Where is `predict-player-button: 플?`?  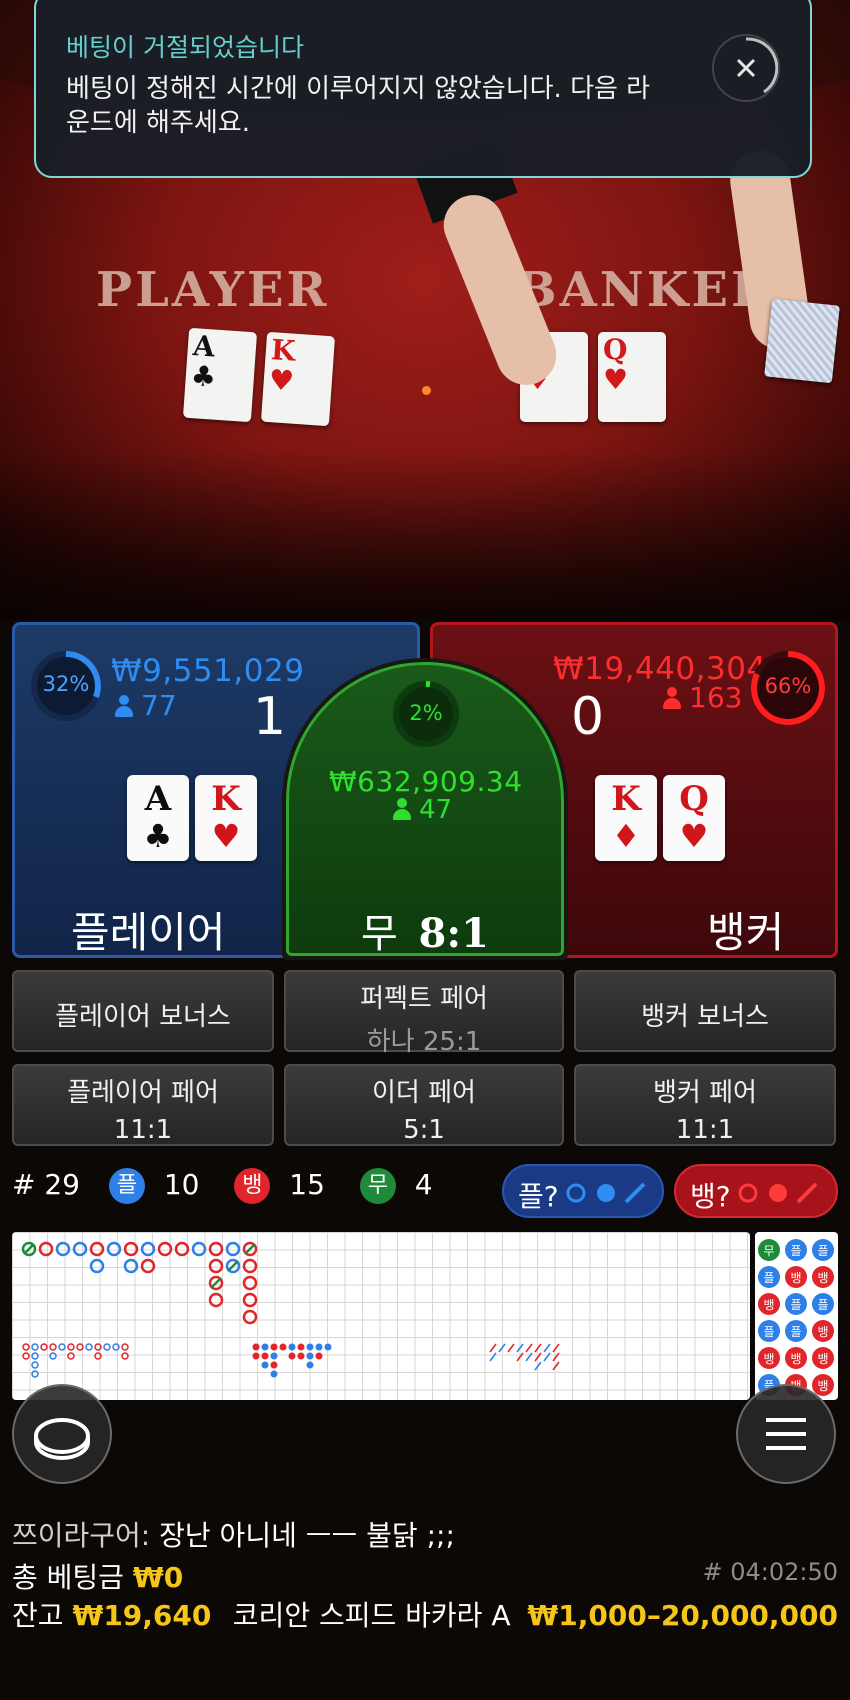
predict-player-button: 플? is located at coordinates (583, 1191).